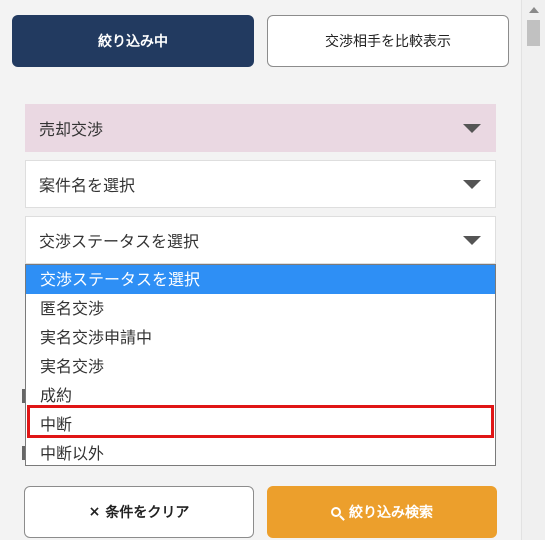  Describe the element at coordinates (94, 512) in the screenshot. I see `close-icon: ×` at that location.